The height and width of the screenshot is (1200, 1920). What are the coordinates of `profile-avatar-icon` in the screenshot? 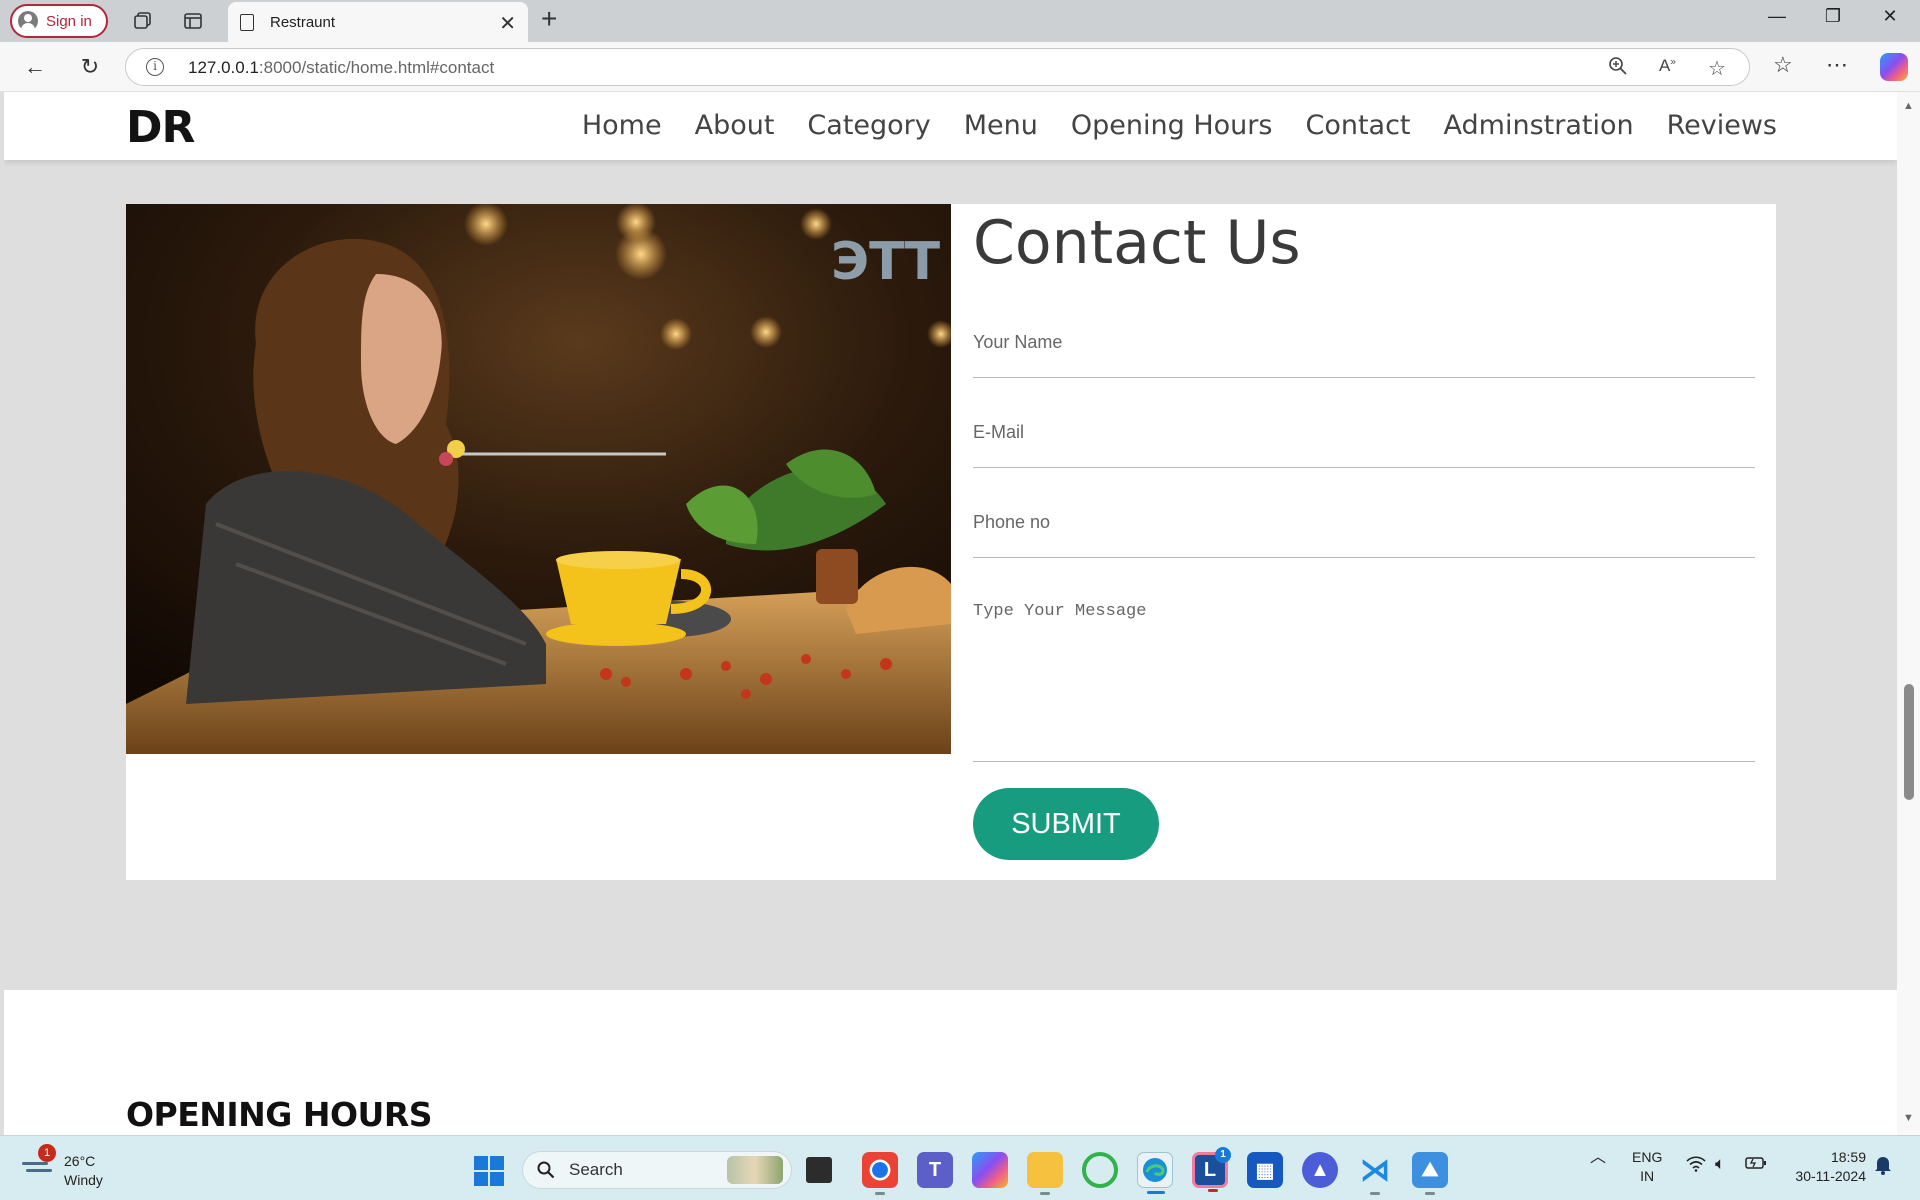 It's located at (28, 21).